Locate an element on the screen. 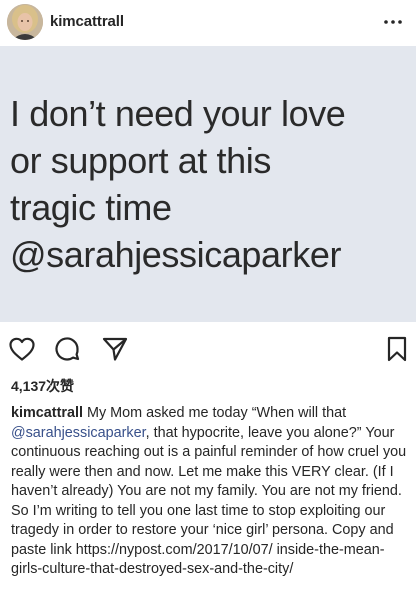 The width and height of the screenshot is (416, 611). avatar is located at coordinates (25, 22).